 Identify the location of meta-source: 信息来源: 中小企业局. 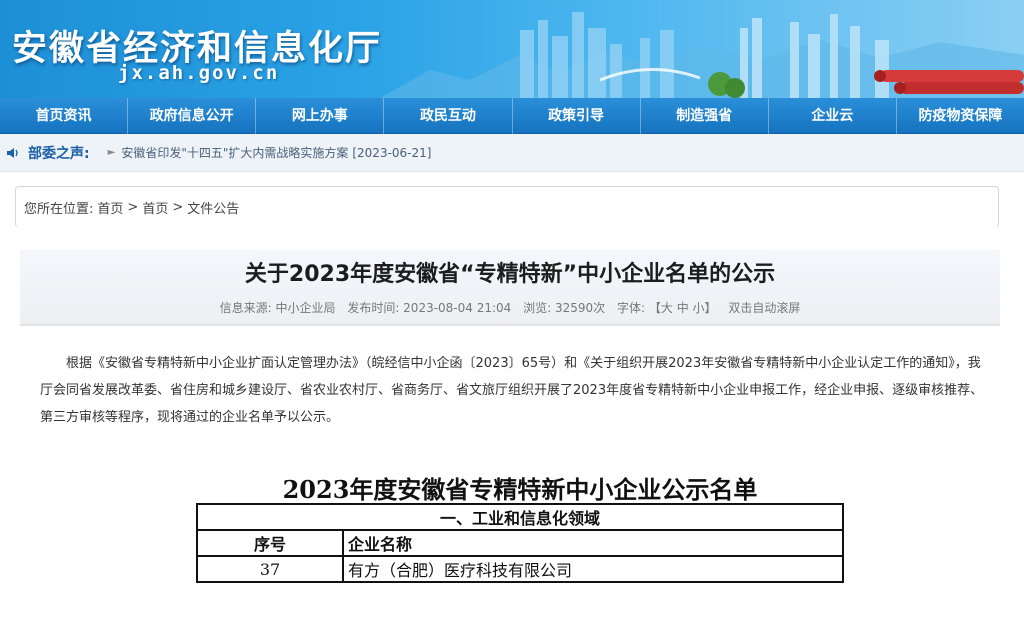
(277, 308).